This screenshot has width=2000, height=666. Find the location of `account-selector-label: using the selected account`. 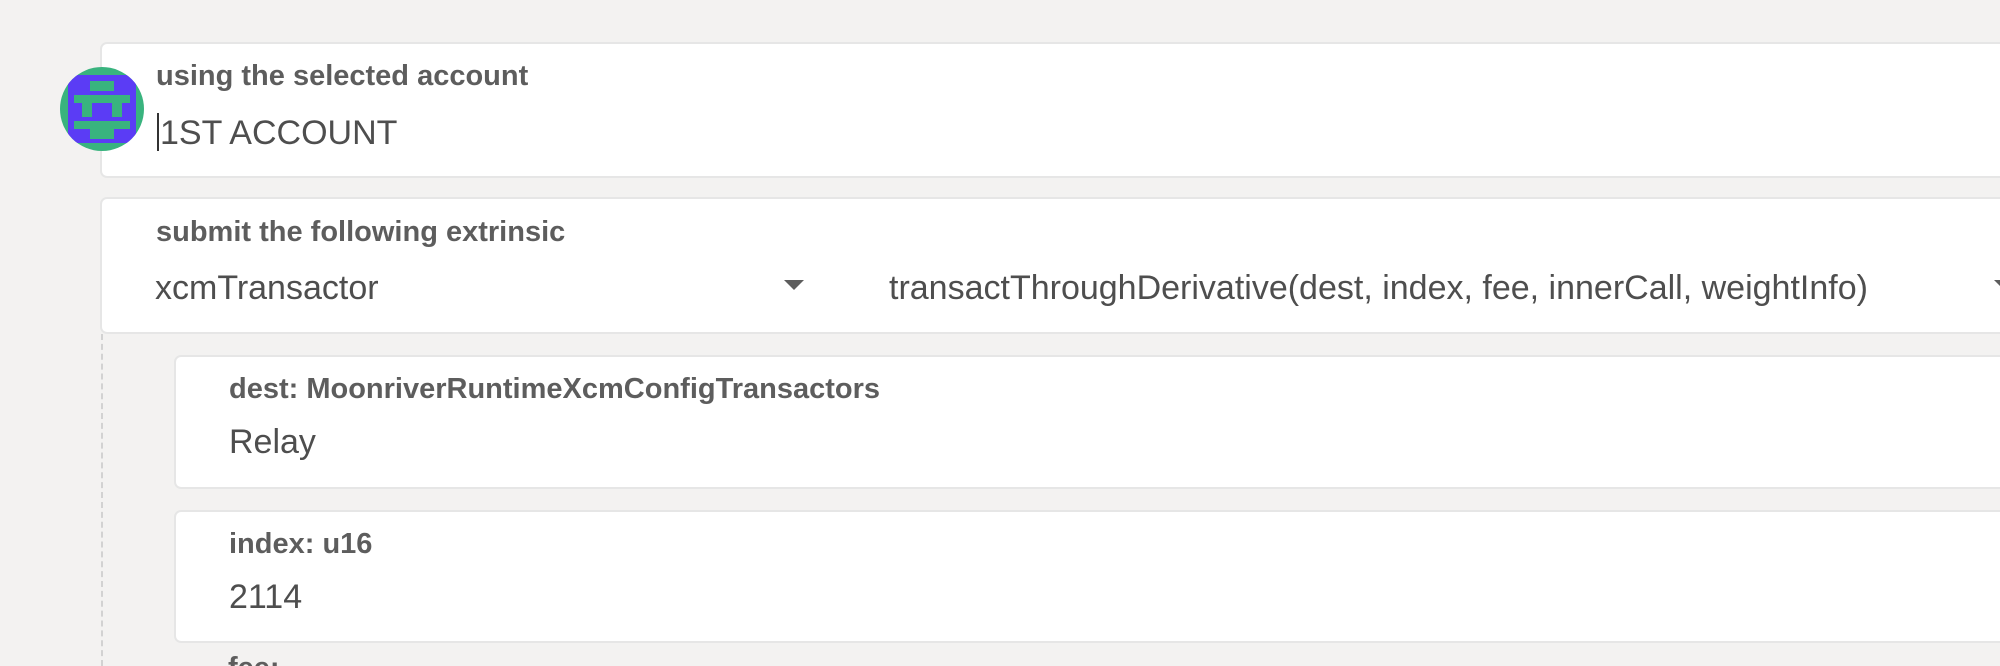

account-selector-label: using the selected account is located at coordinates (342, 76).